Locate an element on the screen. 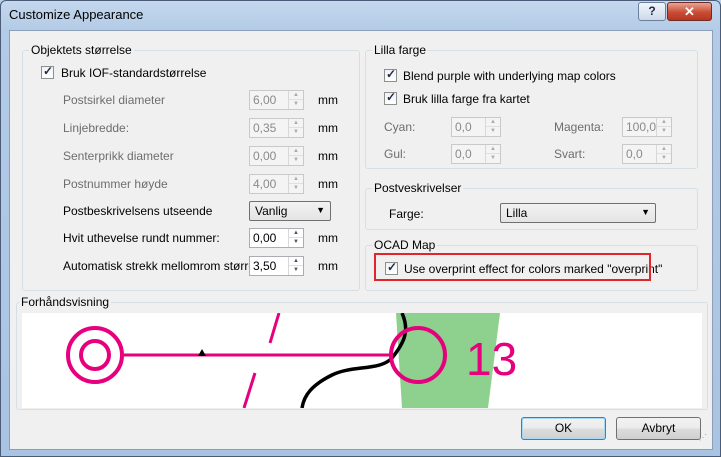 This screenshot has height=457, width=721. white-outline-value: 0,00 is located at coordinates (265, 238).